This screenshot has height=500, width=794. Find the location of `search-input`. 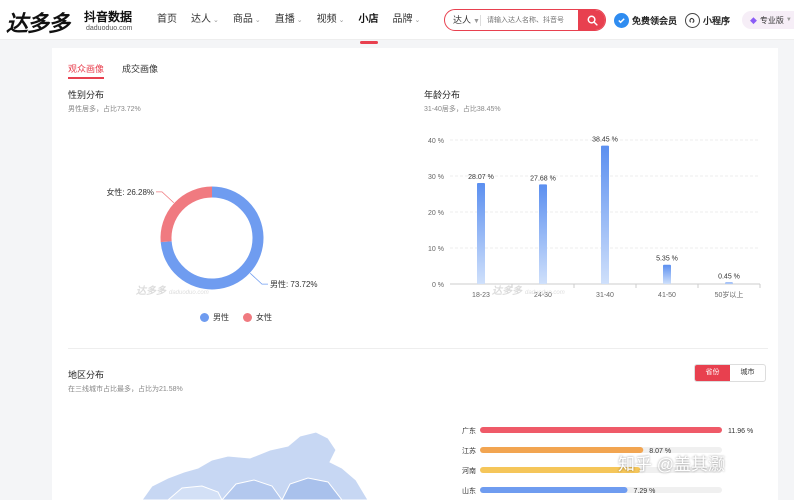

search-input is located at coordinates (533, 20).